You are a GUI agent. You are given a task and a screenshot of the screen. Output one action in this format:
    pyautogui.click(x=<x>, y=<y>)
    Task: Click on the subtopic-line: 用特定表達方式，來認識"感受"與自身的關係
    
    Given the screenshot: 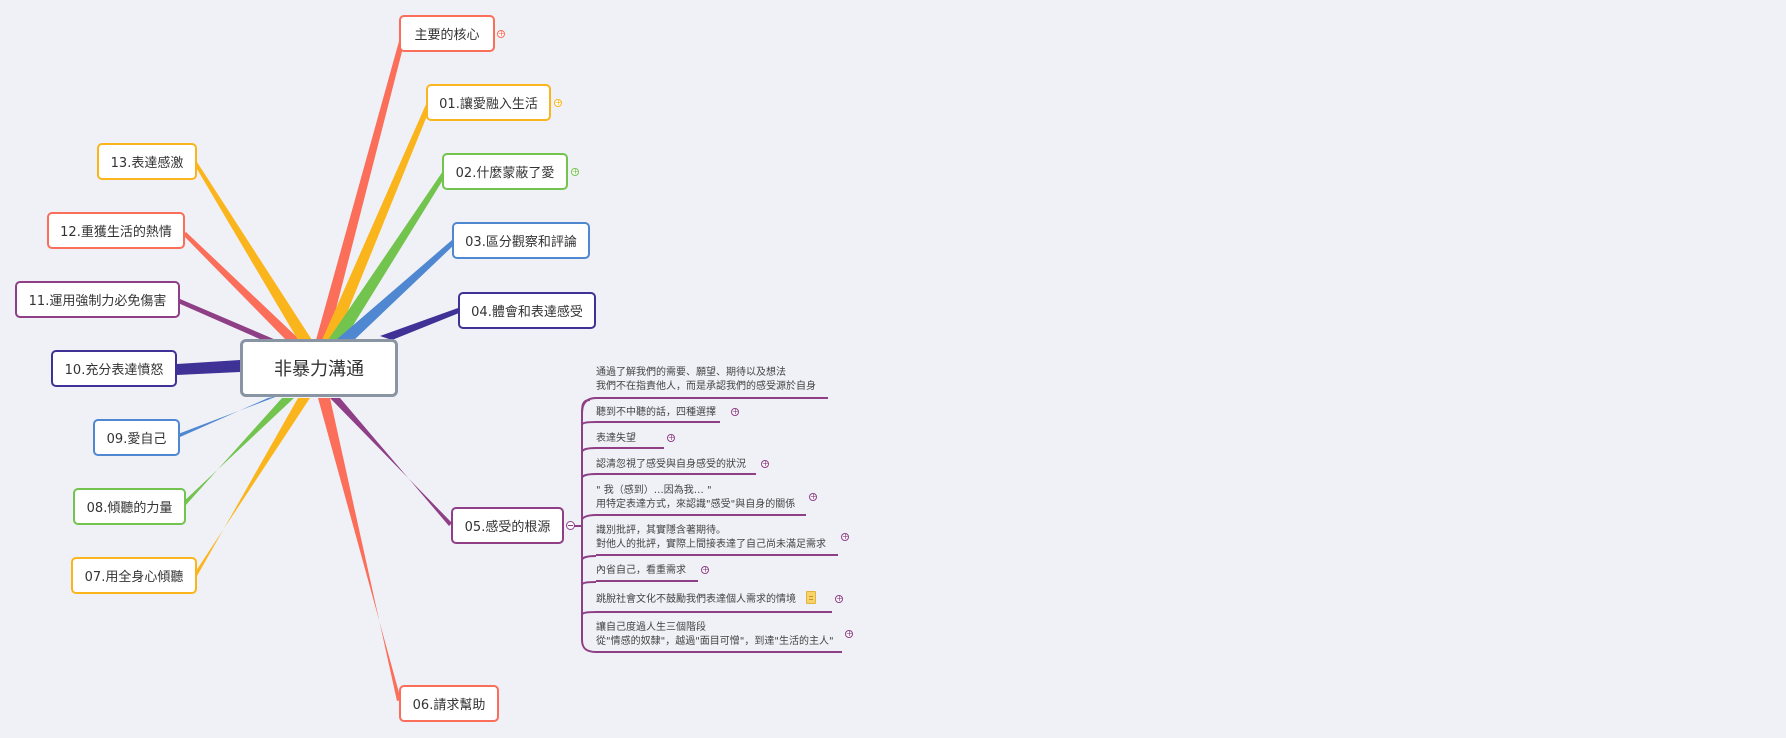 What is the action you would take?
    pyautogui.click(x=696, y=504)
    